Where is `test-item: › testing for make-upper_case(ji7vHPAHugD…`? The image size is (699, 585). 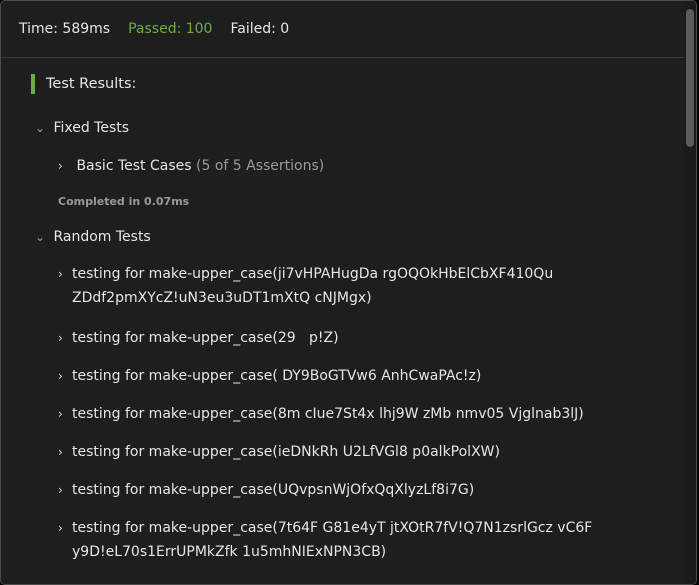
test-item: › testing for make-upper_case(ji7vHPAHugD… is located at coordinates (305, 286).